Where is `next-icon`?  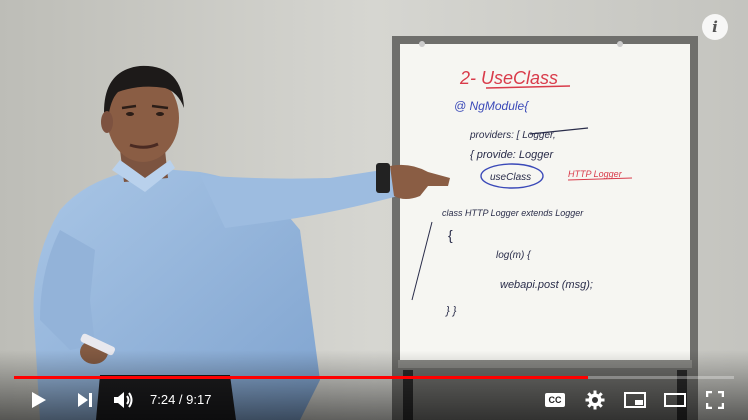 next-icon is located at coordinates (85, 400).